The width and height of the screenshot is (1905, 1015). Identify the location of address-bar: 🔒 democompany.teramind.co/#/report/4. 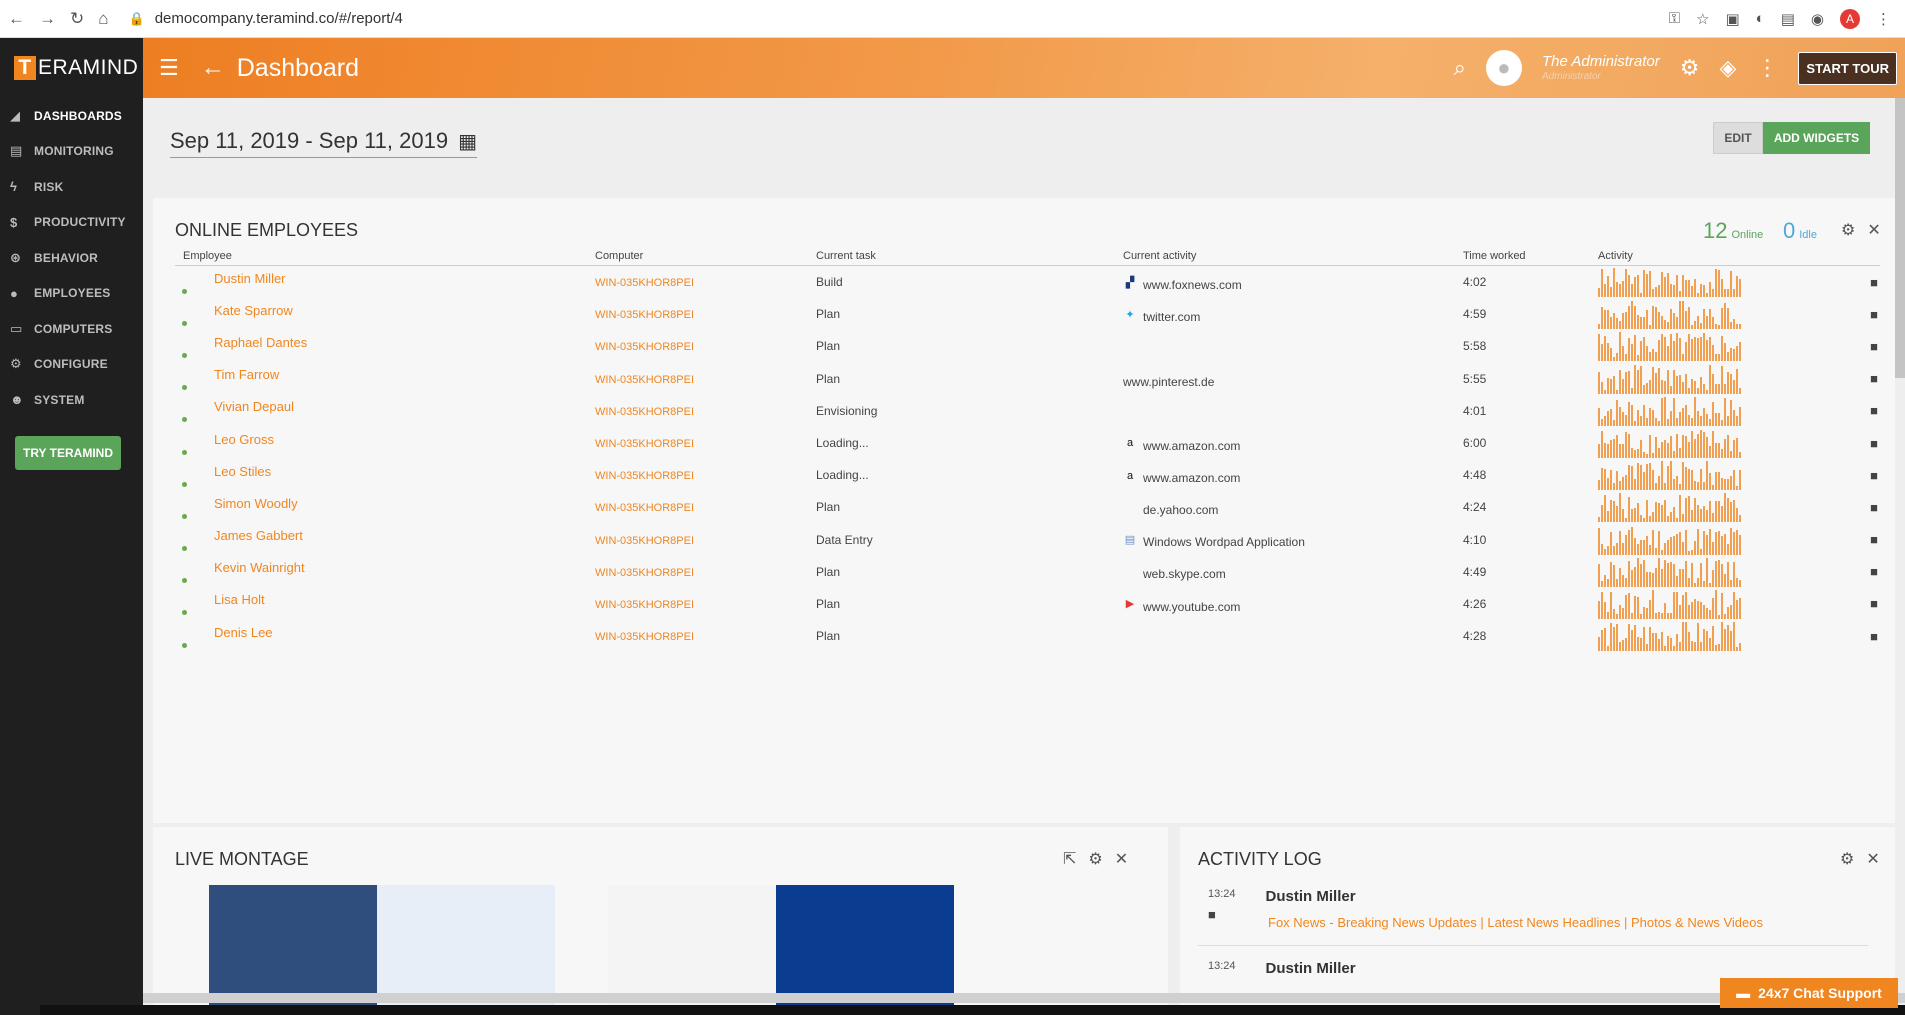
(899, 18).